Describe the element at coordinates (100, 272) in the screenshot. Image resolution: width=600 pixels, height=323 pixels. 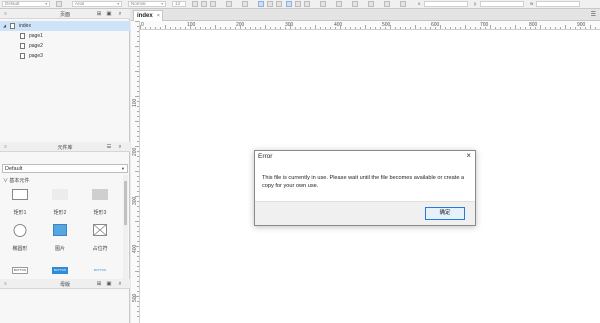
I see `widget-button-link: BUTTON` at that location.